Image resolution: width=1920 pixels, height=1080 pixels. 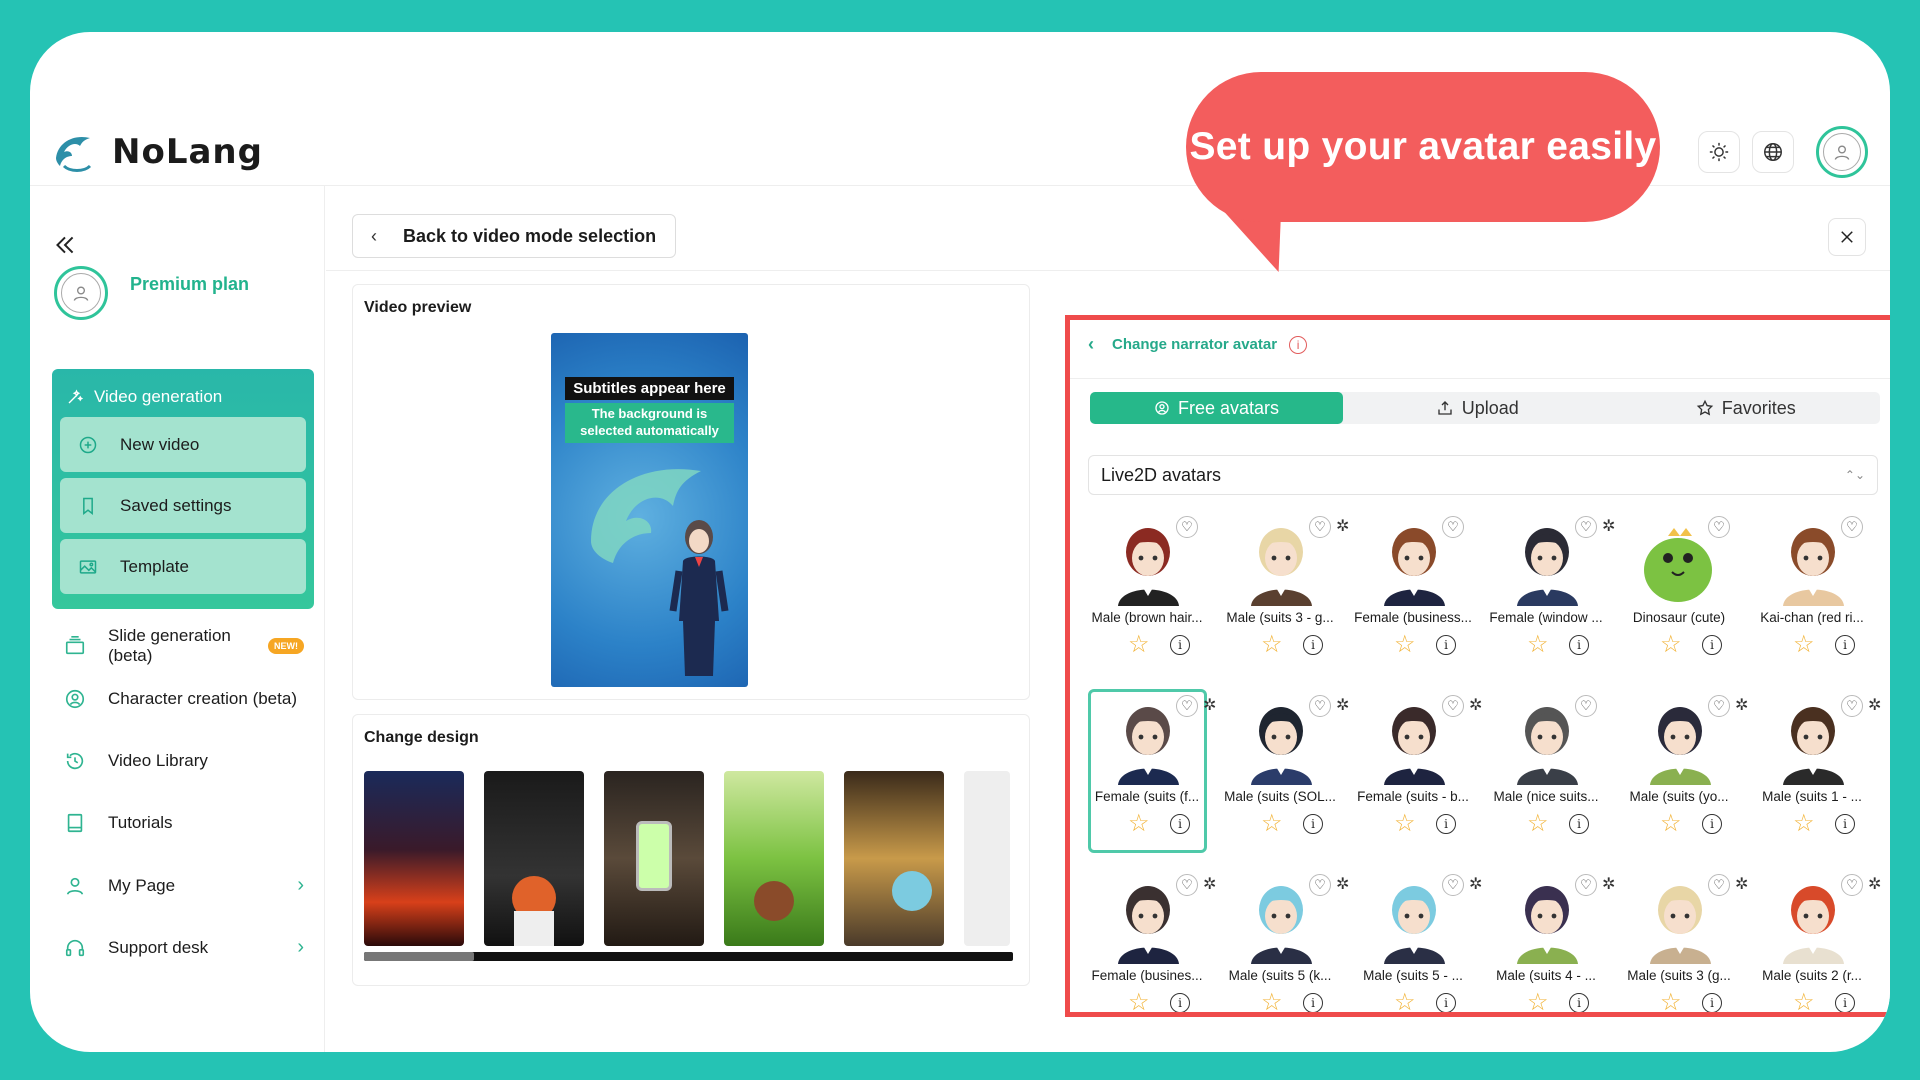 I want to click on avatar-card: ♡ ✲ Male (suits (yo... ☆ i, so click(x=1684, y=778).